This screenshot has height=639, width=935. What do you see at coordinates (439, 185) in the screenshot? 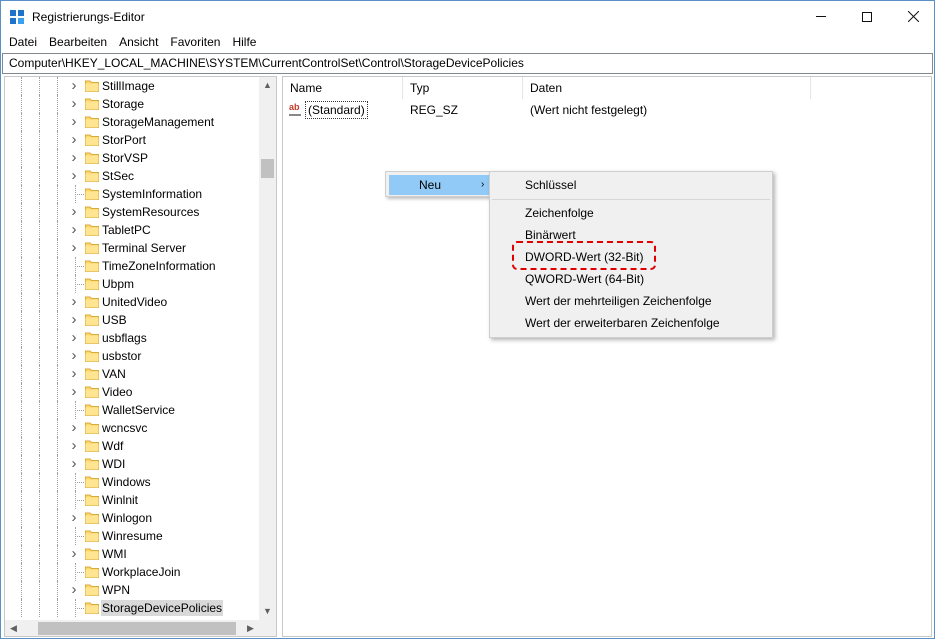
I see `context-menu-new: Neu ›` at bounding box center [439, 185].